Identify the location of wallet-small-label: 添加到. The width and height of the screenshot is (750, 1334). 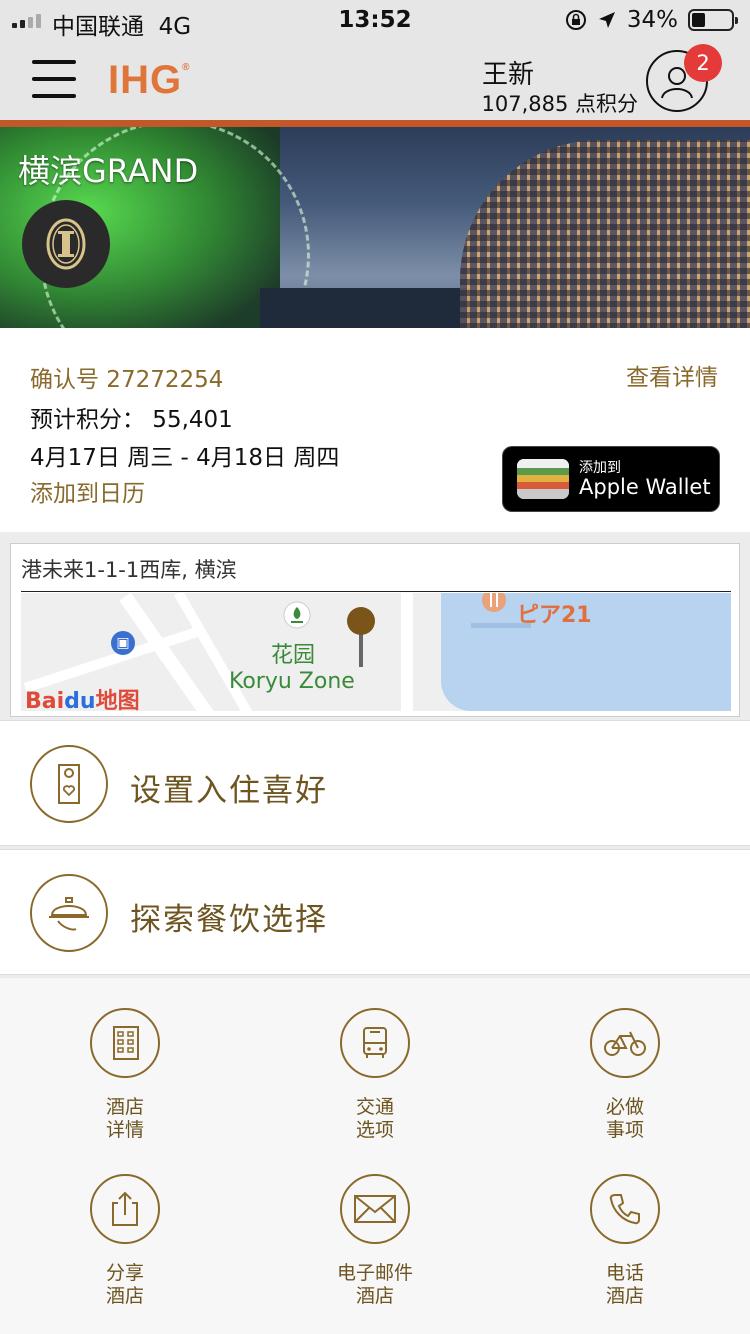
(600, 468).